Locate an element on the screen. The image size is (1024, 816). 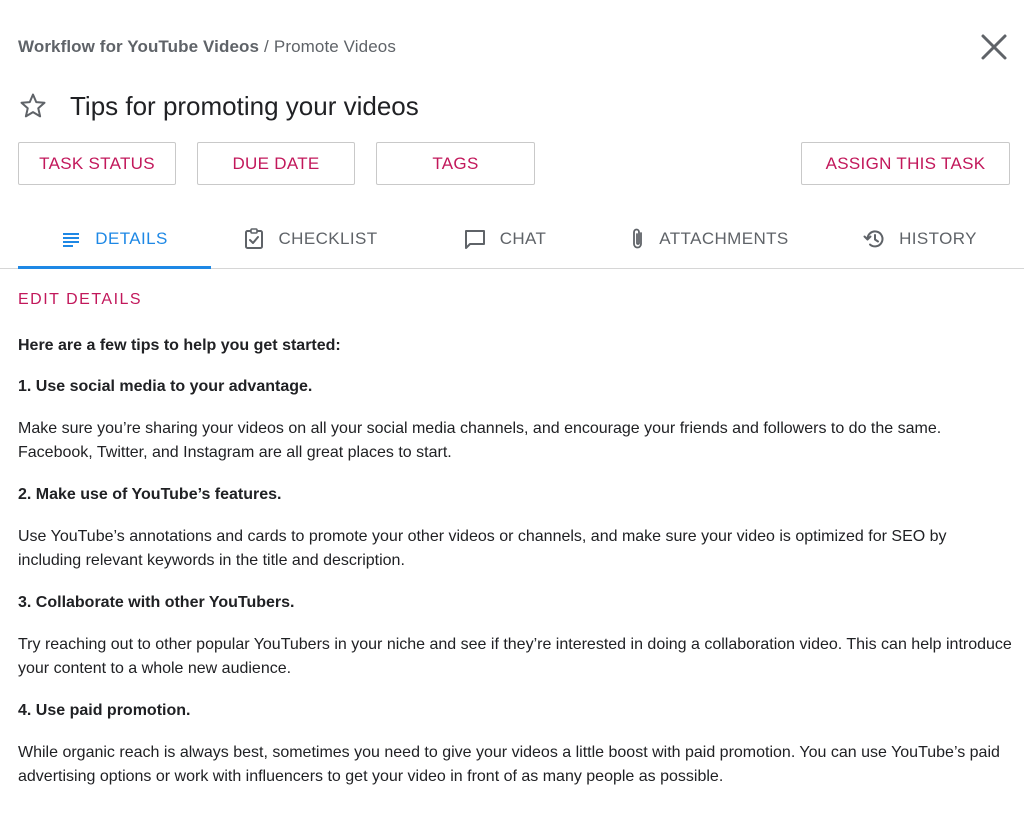
tab-chat: CHAT is located at coordinates (505, 239).